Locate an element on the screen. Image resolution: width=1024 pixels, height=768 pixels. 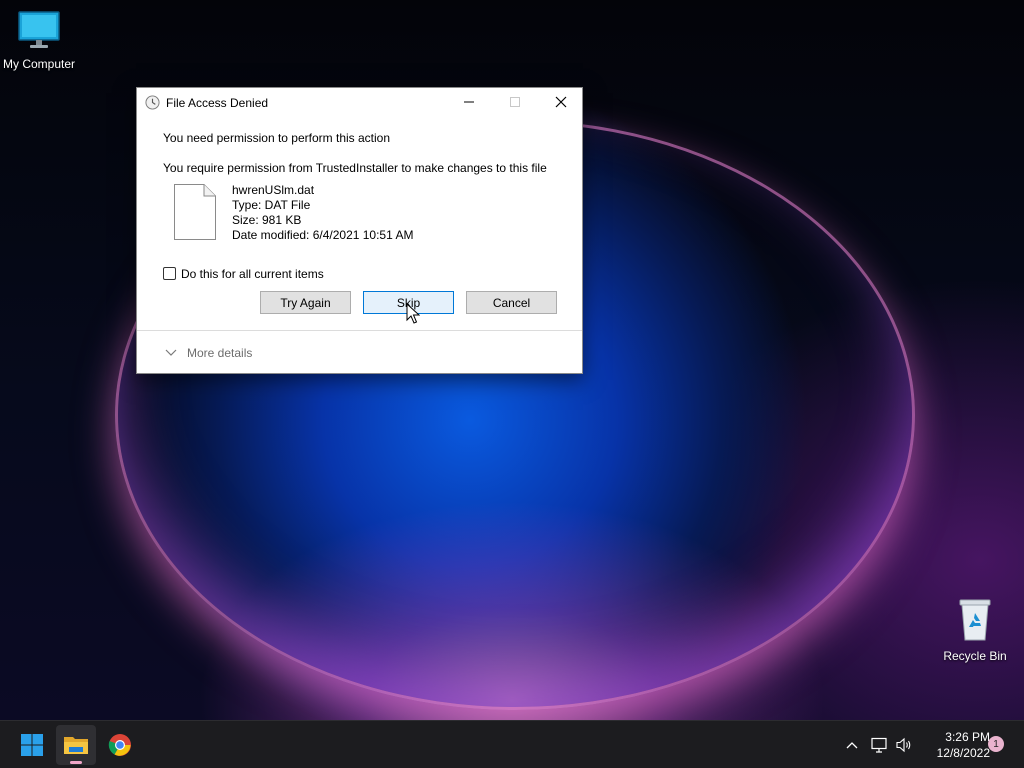
desktop-icon-label: Recycle Bin is located at coordinates (975, 656).